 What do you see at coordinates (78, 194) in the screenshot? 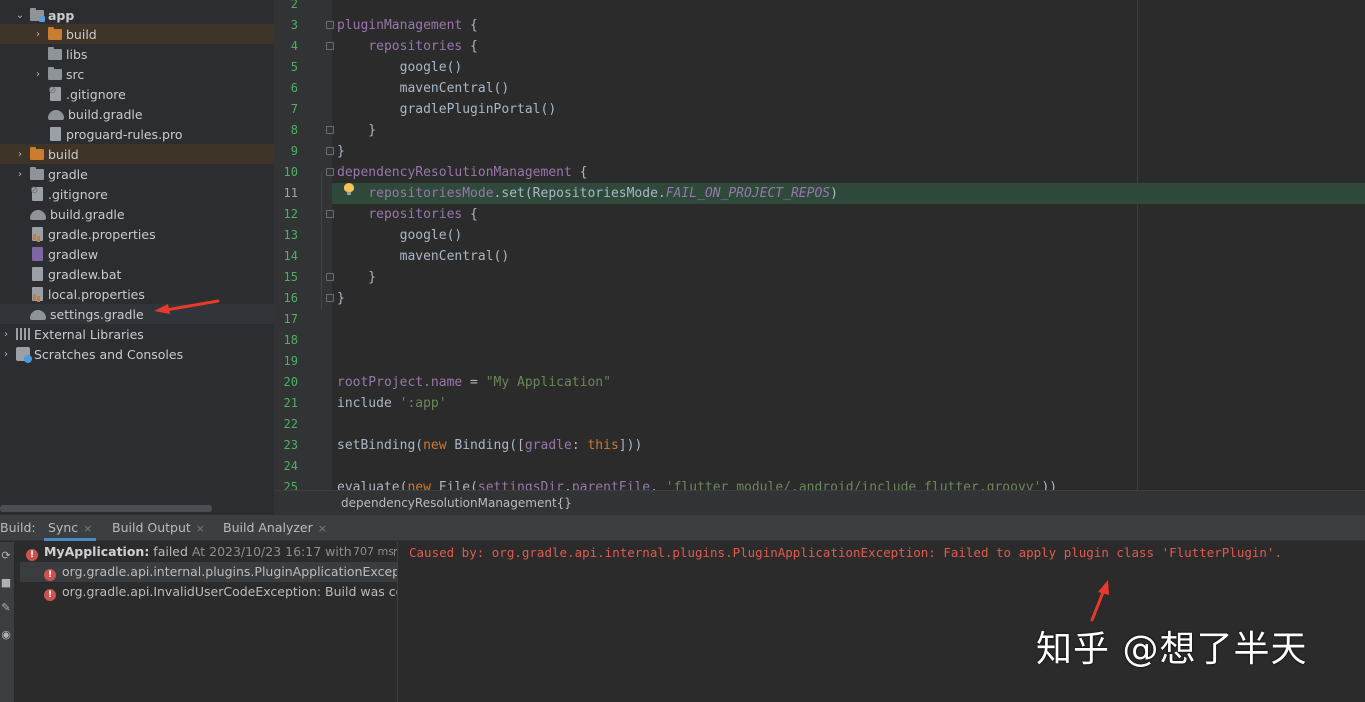
I see `tree-item-label: .gitignore` at bounding box center [78, 194].